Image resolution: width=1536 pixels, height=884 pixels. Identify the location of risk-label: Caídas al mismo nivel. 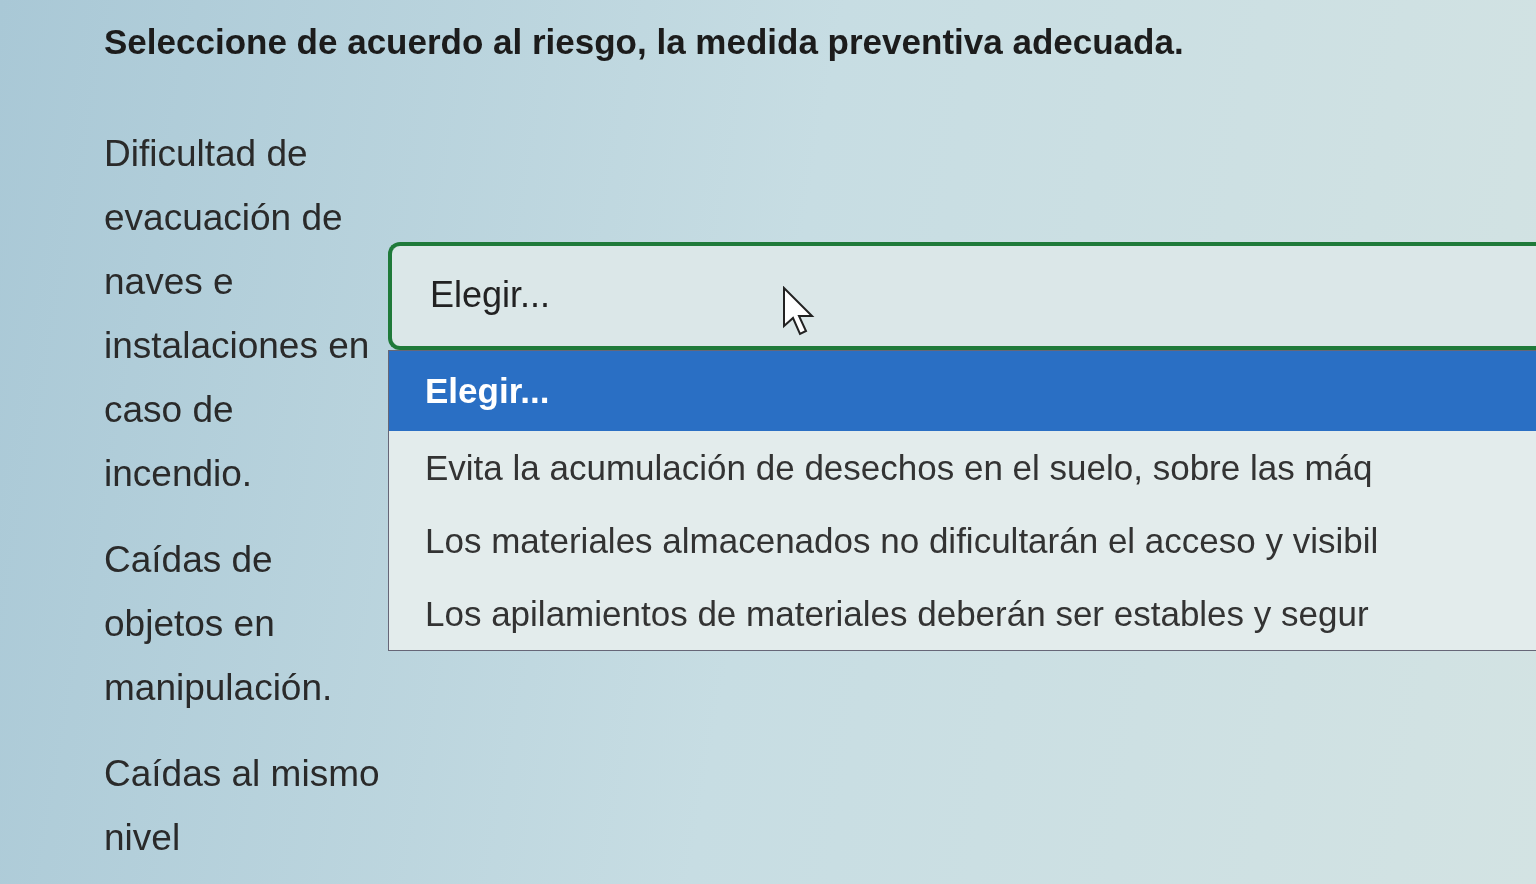
(242, 806).